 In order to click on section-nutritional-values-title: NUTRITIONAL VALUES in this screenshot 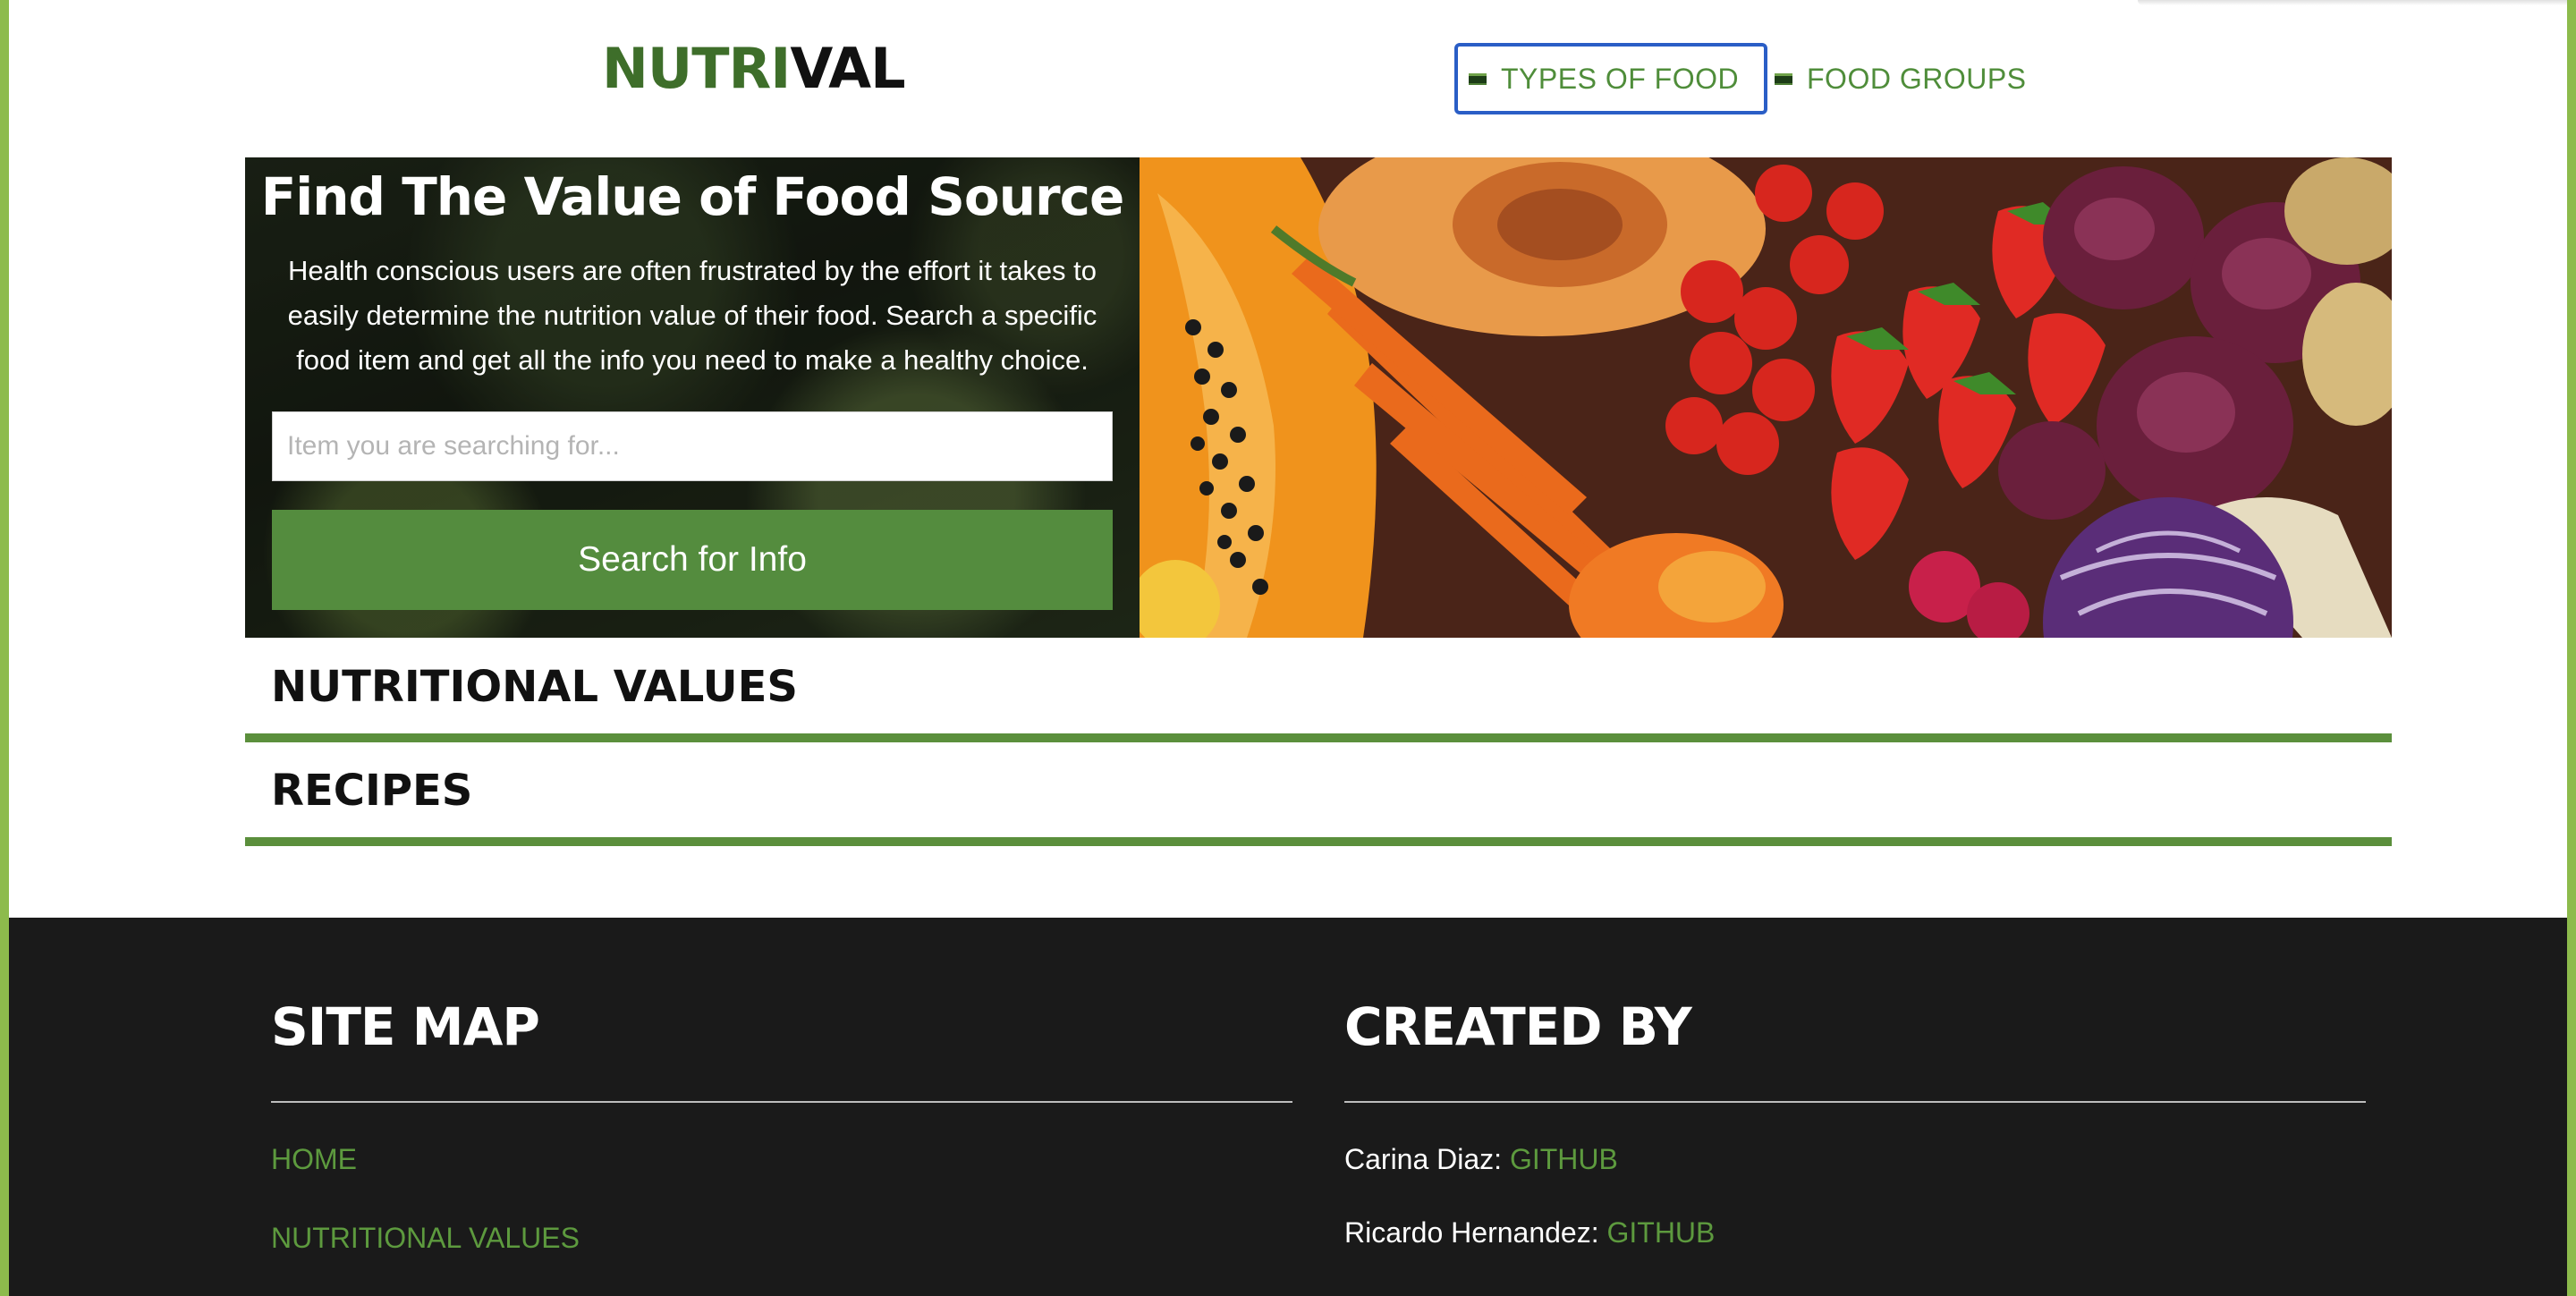, I will do `click(534, 687)`.